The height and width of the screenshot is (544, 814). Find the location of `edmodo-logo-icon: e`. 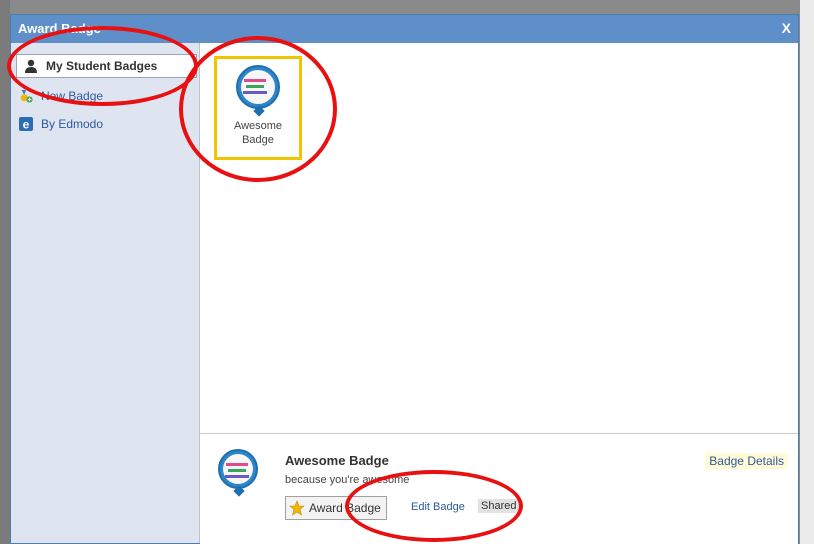

edmodo-logo-icon: e is located at coordinates (26, 124).